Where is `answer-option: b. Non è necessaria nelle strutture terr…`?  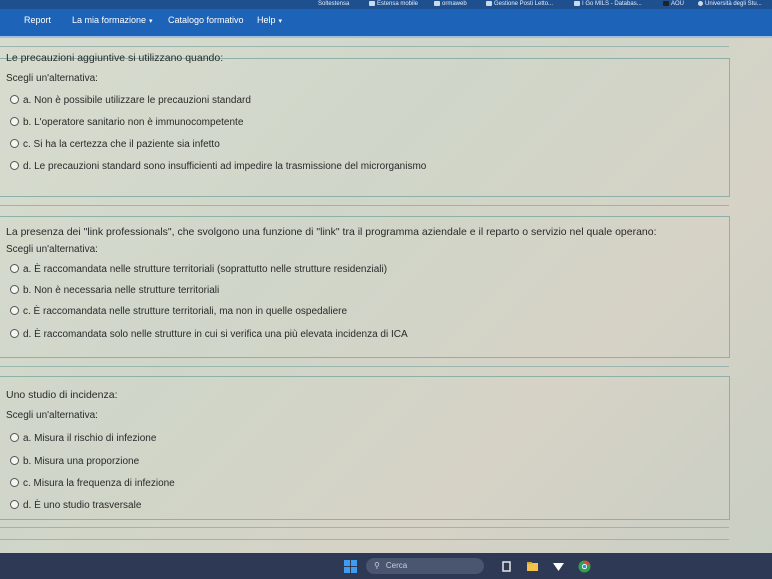 answer-option: b. Non è necessaria nelle strutture terr… is located at coordinates (114, 291).